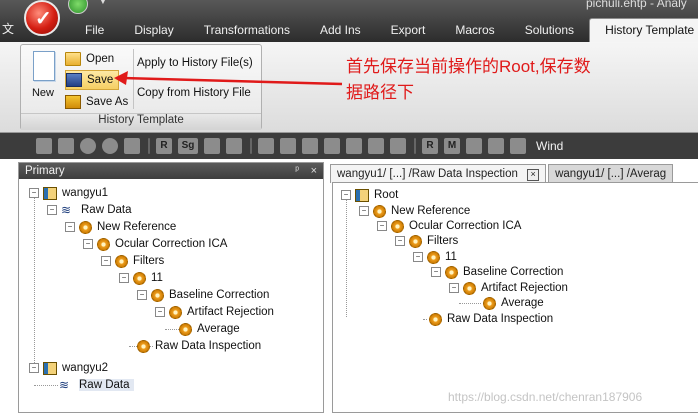  I want to click on toolbar-zoom-in-icon, so click(88, 146).